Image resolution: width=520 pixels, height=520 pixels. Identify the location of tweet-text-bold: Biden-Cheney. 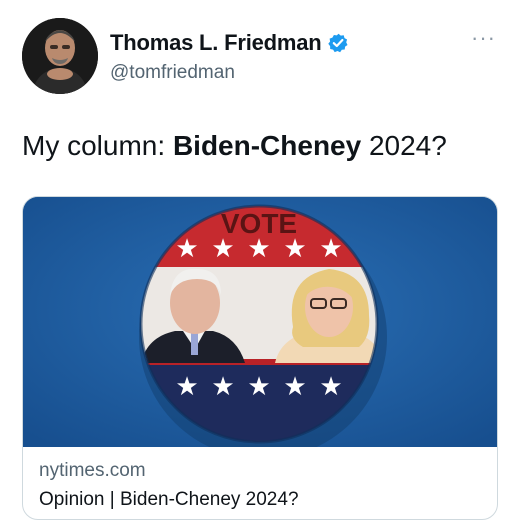
(267, 145).